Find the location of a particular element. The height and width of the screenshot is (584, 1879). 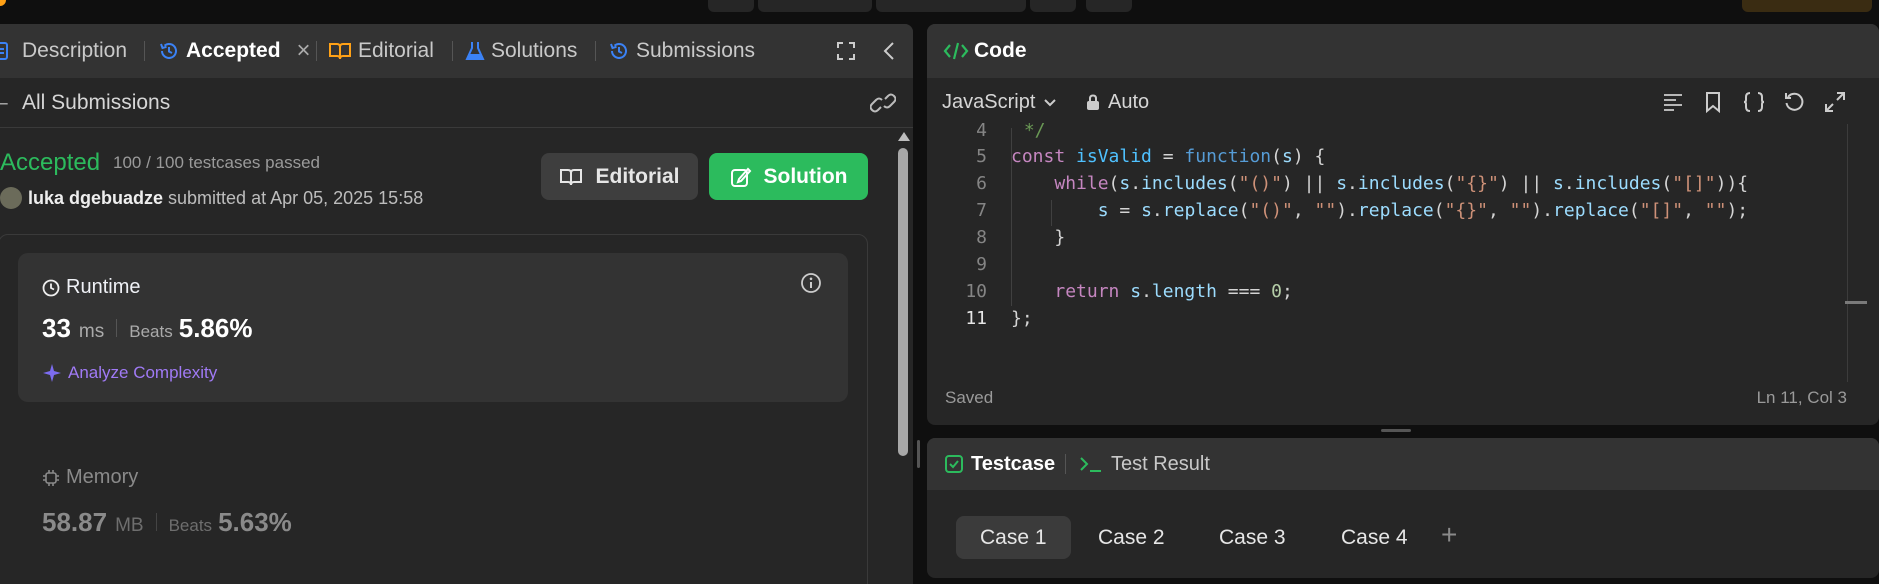

scrollbar-thumb is located at coordinates (903, 302).